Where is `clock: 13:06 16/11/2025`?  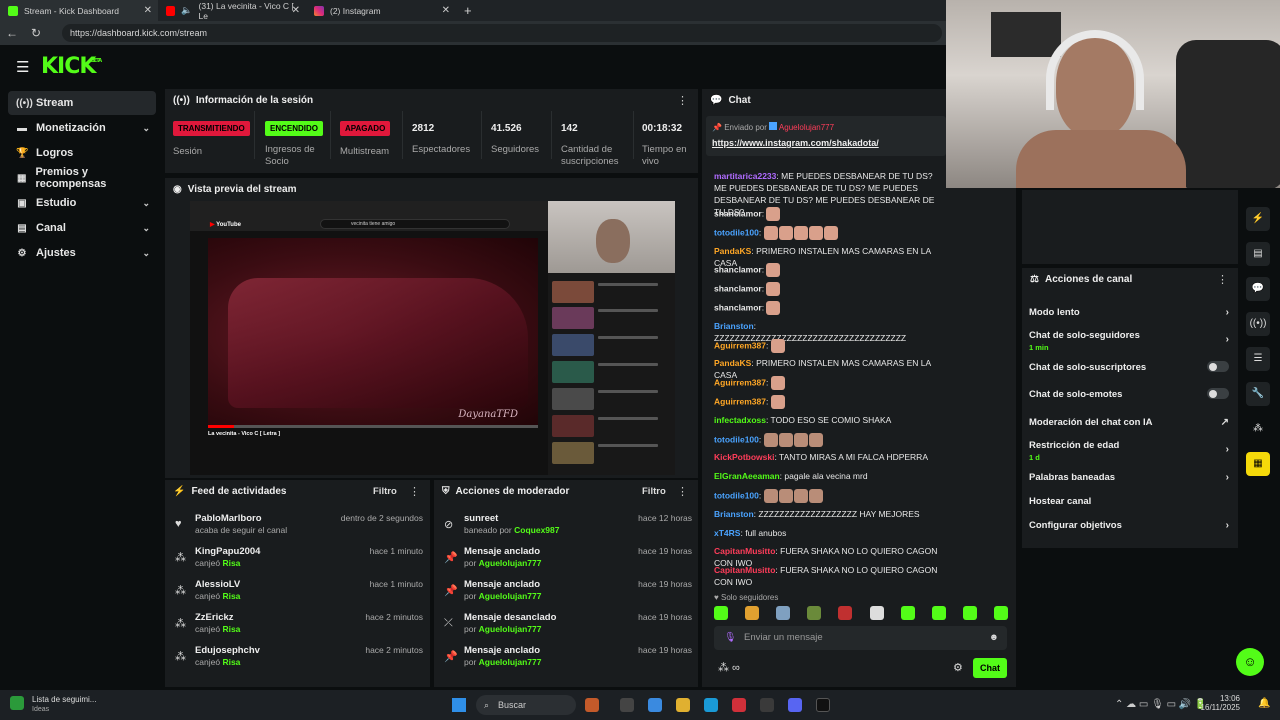 clock: 13:06 16/11/2025 is located at coordinates (1220, 703).